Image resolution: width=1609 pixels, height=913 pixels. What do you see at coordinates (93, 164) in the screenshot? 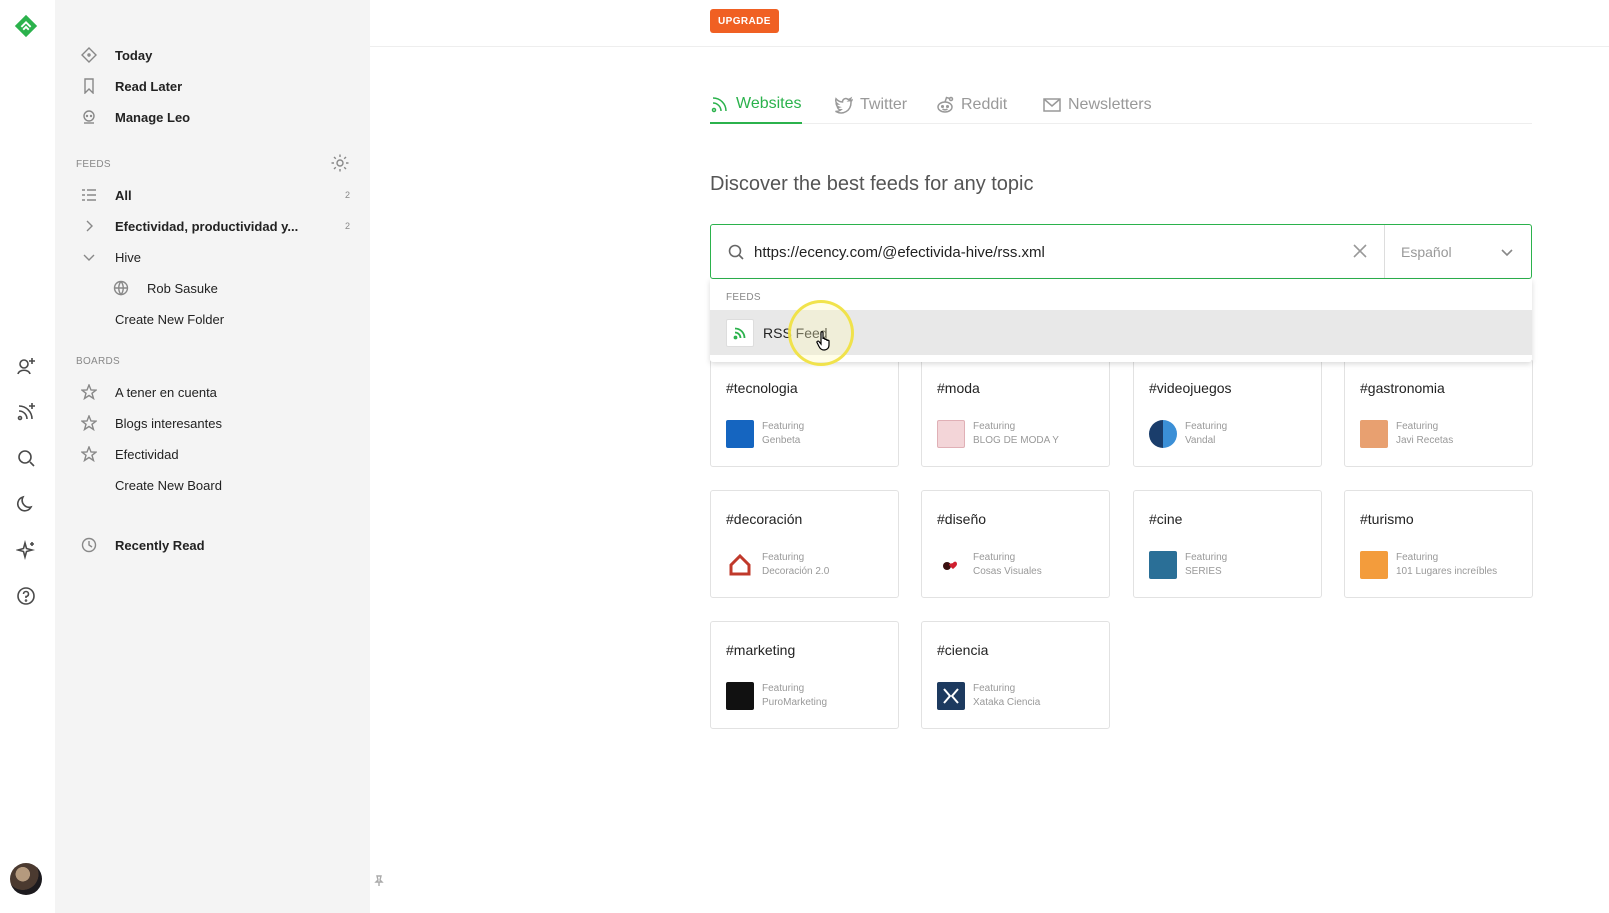
I see `feeds-section-label: FEEDS` at bounding box center [93, 164].